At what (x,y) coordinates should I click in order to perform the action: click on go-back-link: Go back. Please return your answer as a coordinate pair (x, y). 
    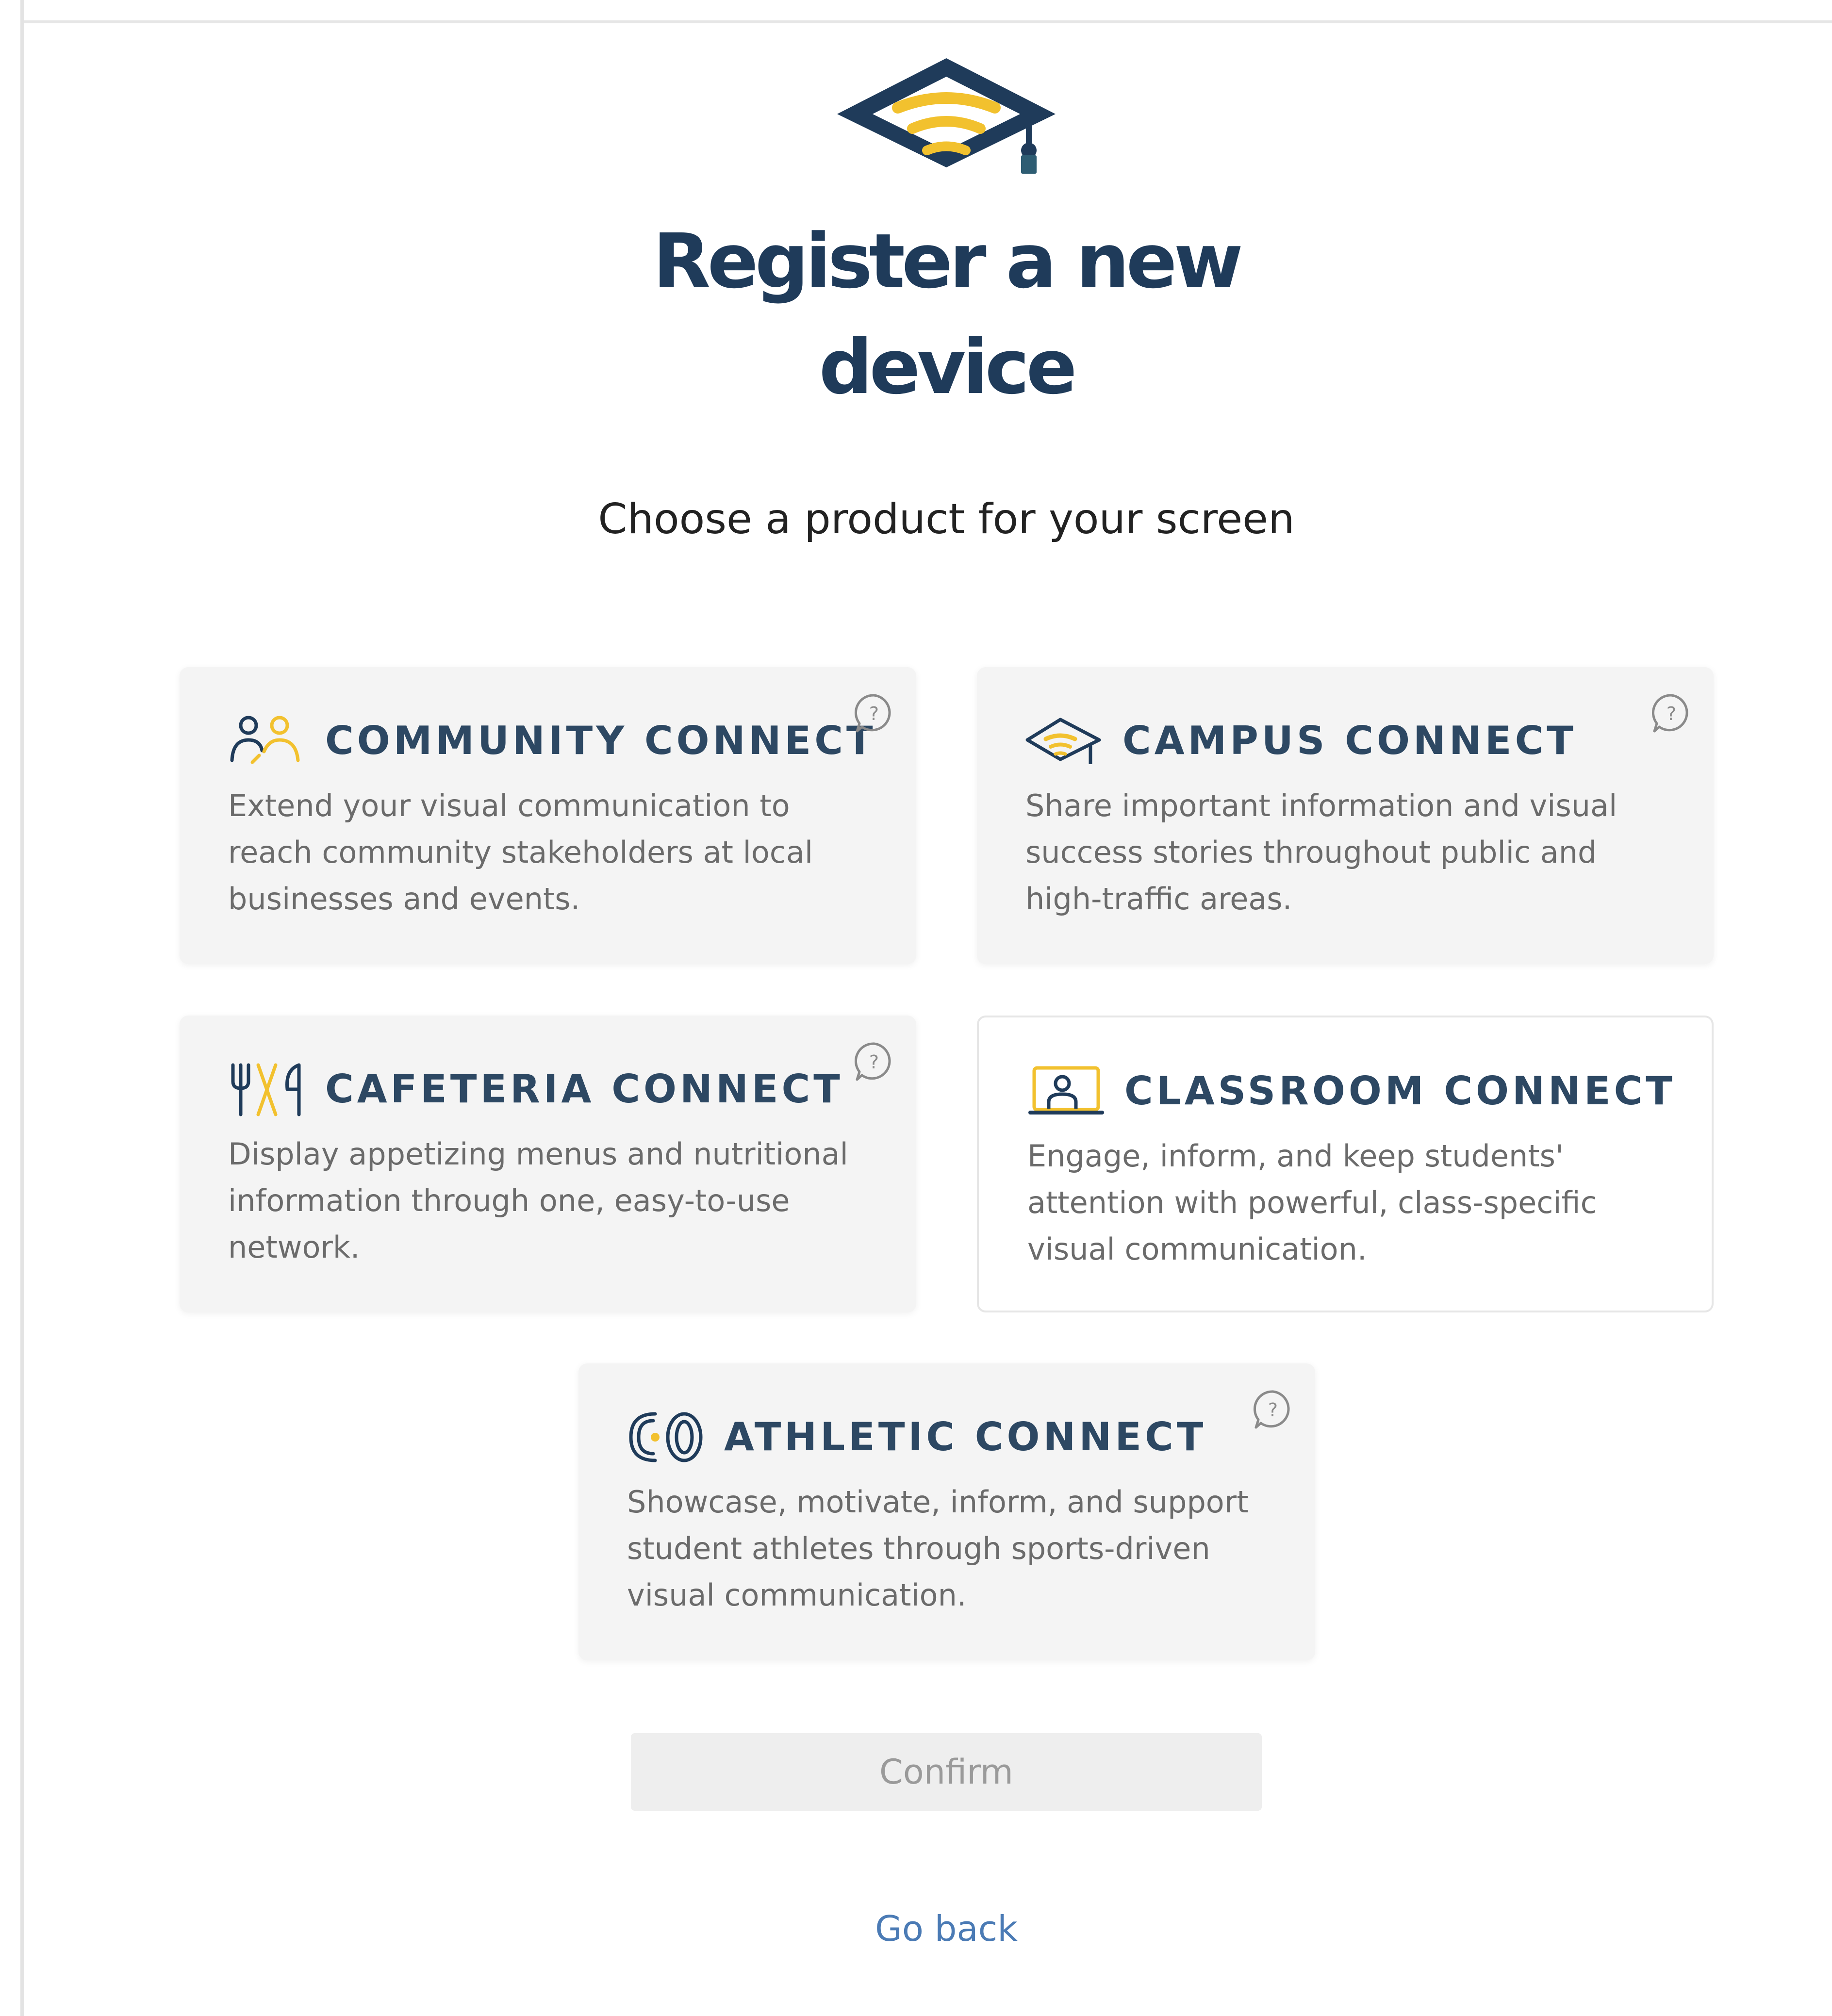
    Looking at the image, I should click on (946, 1928).